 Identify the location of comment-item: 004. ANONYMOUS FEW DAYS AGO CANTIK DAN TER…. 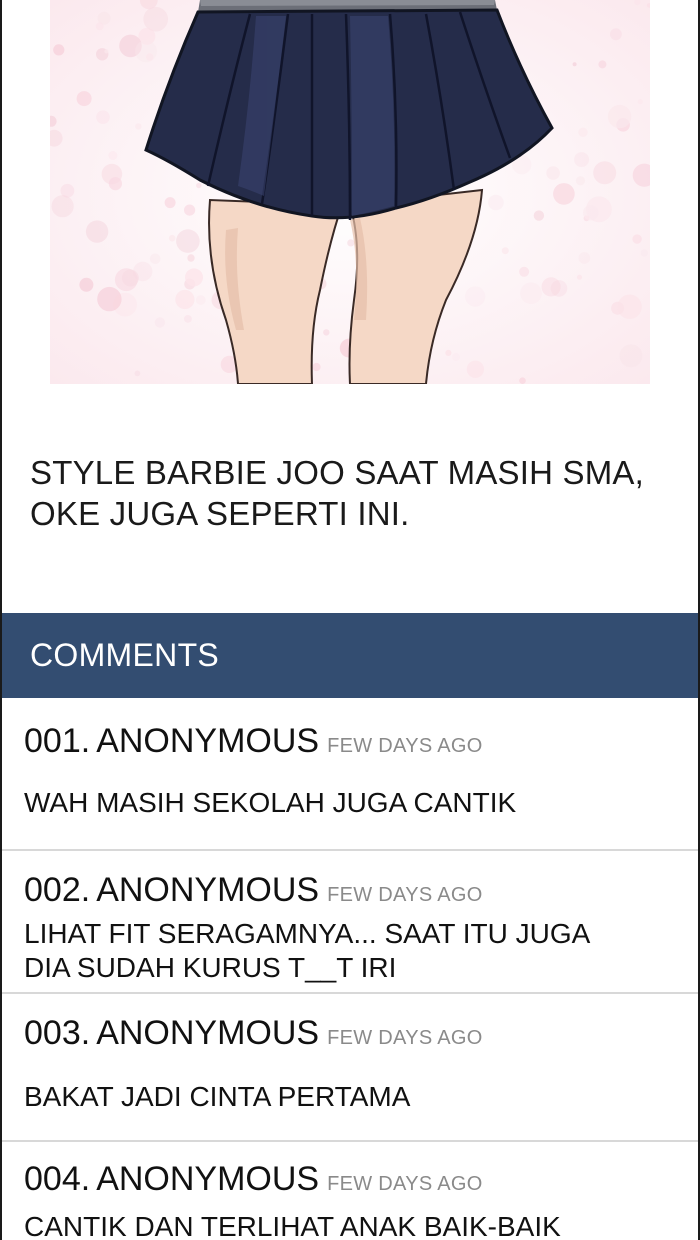
(350, 1191).